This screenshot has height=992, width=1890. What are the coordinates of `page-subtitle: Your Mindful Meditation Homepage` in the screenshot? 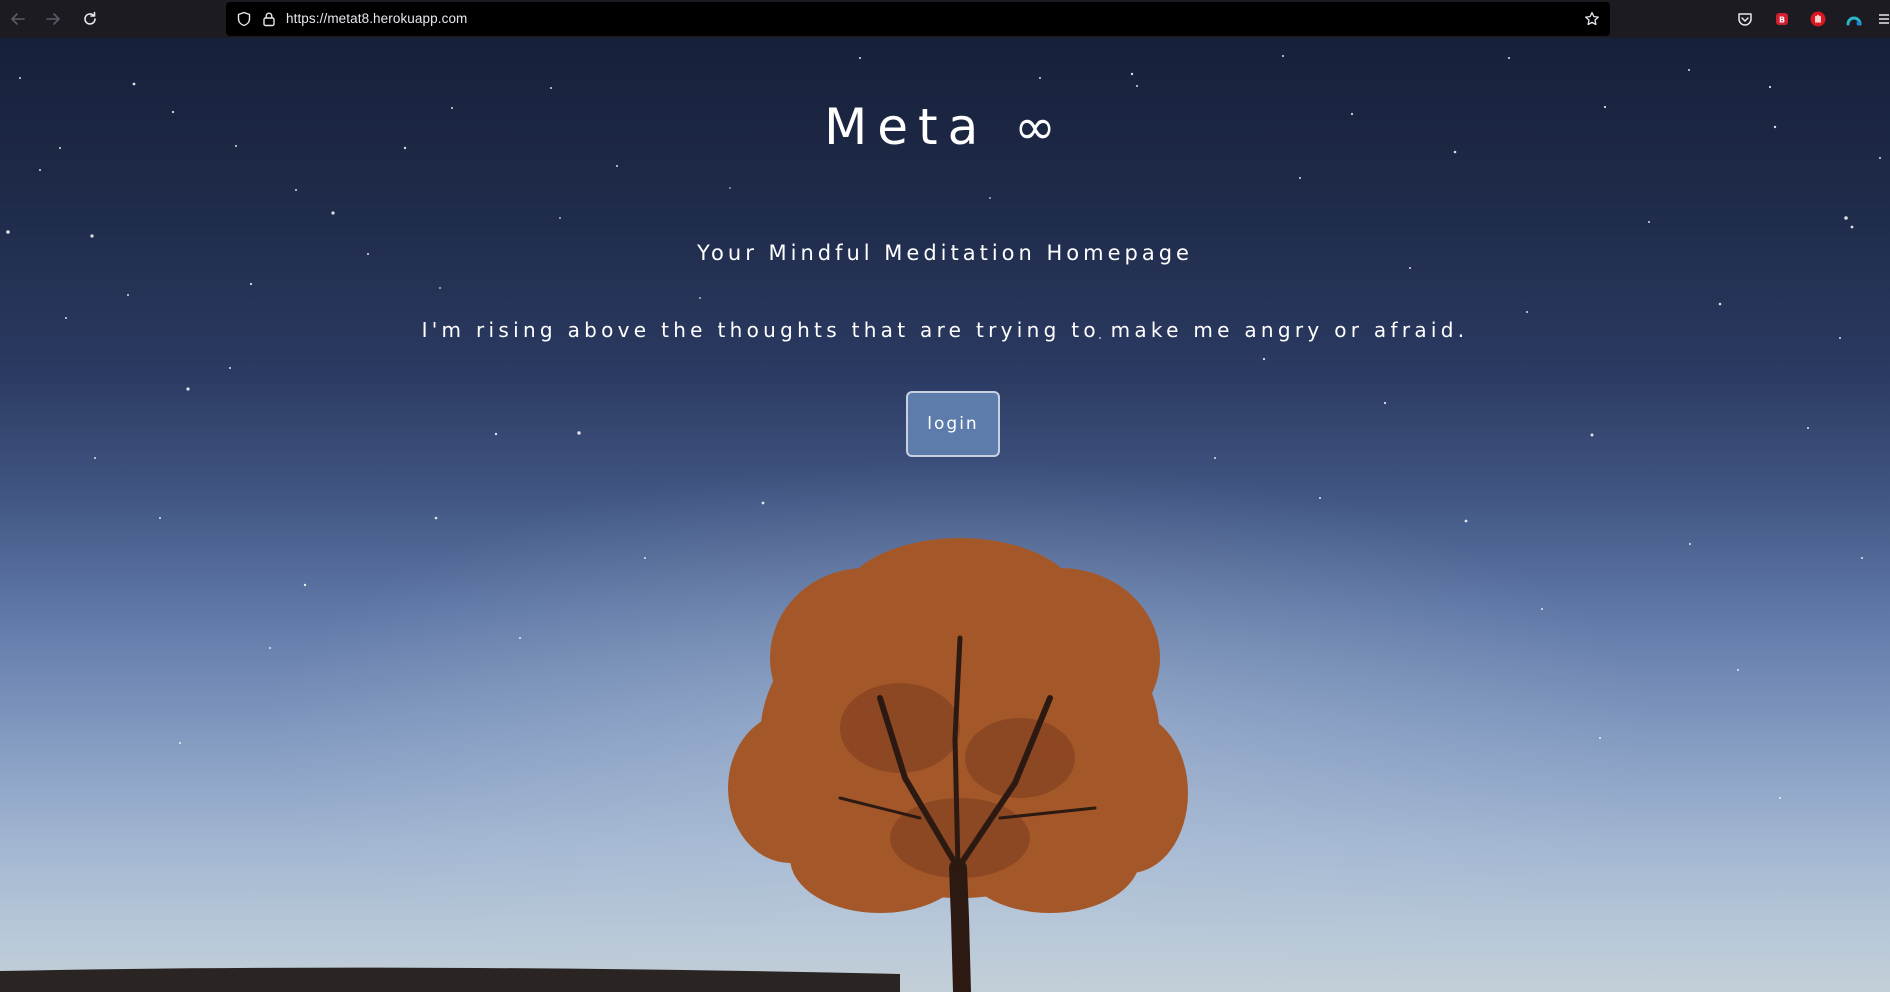 It's located at (945, 253).